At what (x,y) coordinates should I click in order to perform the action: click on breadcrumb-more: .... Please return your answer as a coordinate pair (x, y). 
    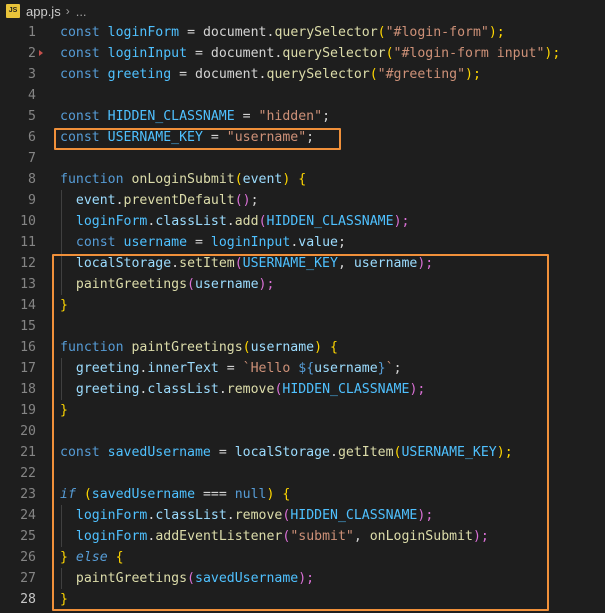
    Looking at the image, I should click on (81, 11).